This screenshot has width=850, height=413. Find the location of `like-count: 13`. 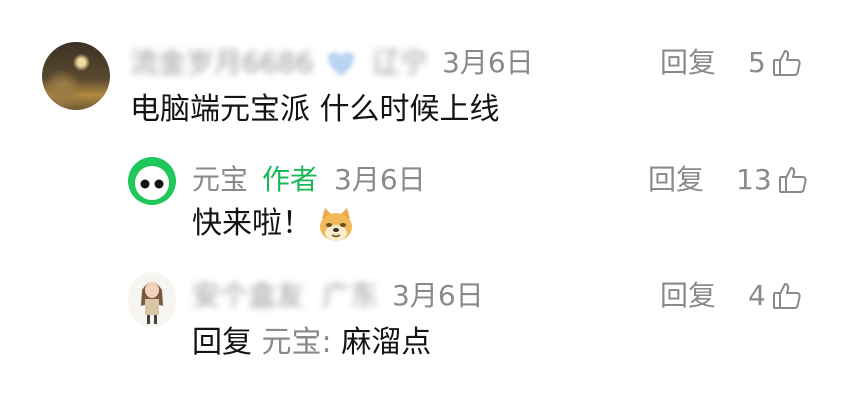

like-count: 13 is located at coordinates (754, 179).